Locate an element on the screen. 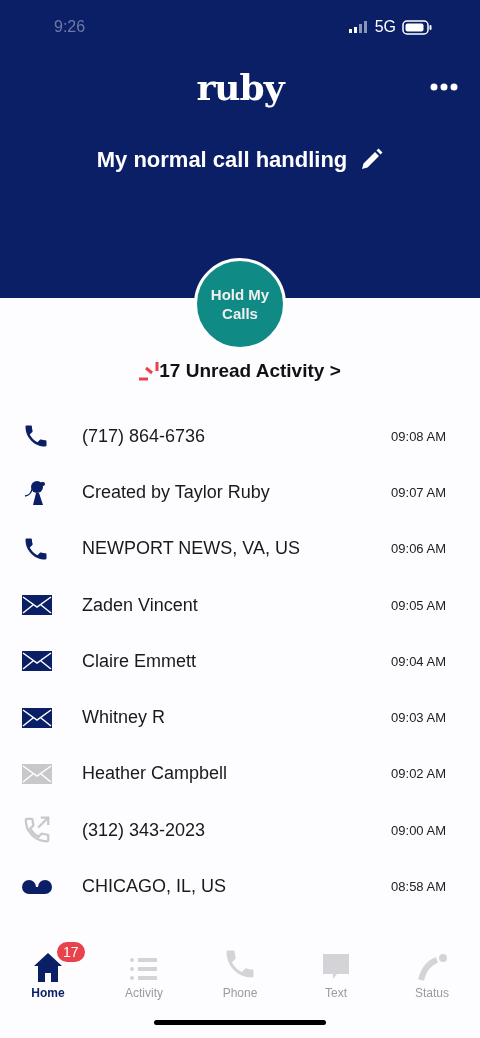  more-icon is located at coordinates (444, 87).